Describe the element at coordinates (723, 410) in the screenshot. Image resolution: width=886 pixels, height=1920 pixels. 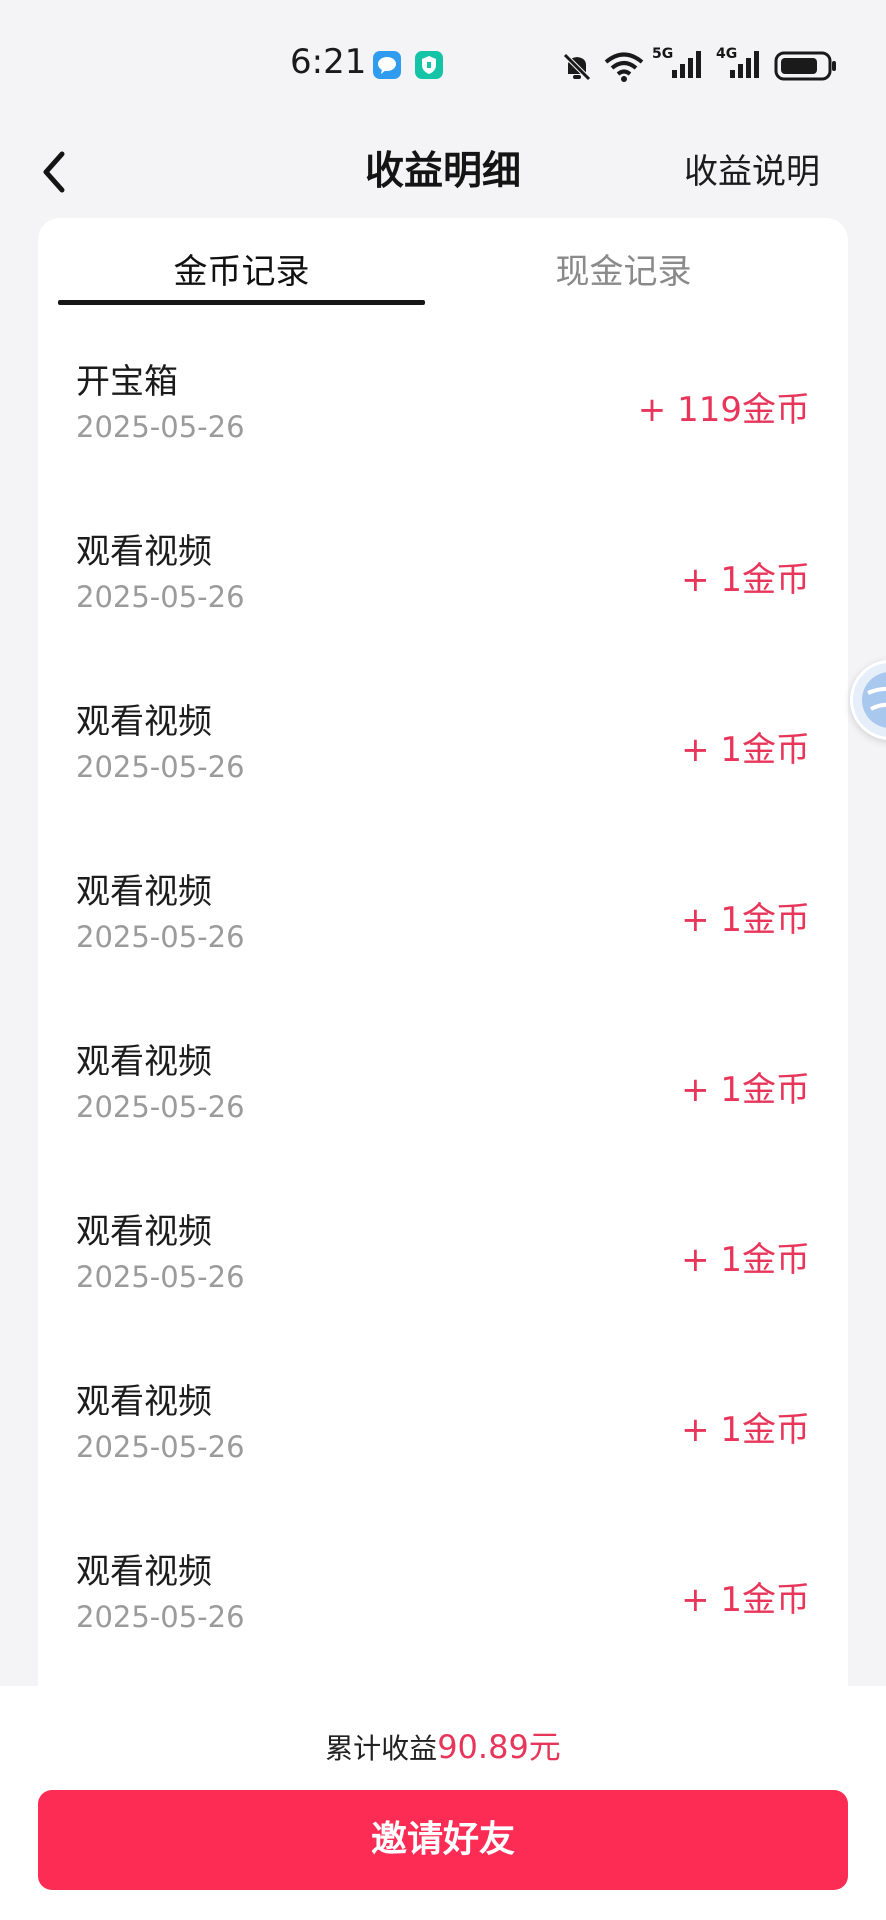
I see `record-amount: + 119金币` at that location.